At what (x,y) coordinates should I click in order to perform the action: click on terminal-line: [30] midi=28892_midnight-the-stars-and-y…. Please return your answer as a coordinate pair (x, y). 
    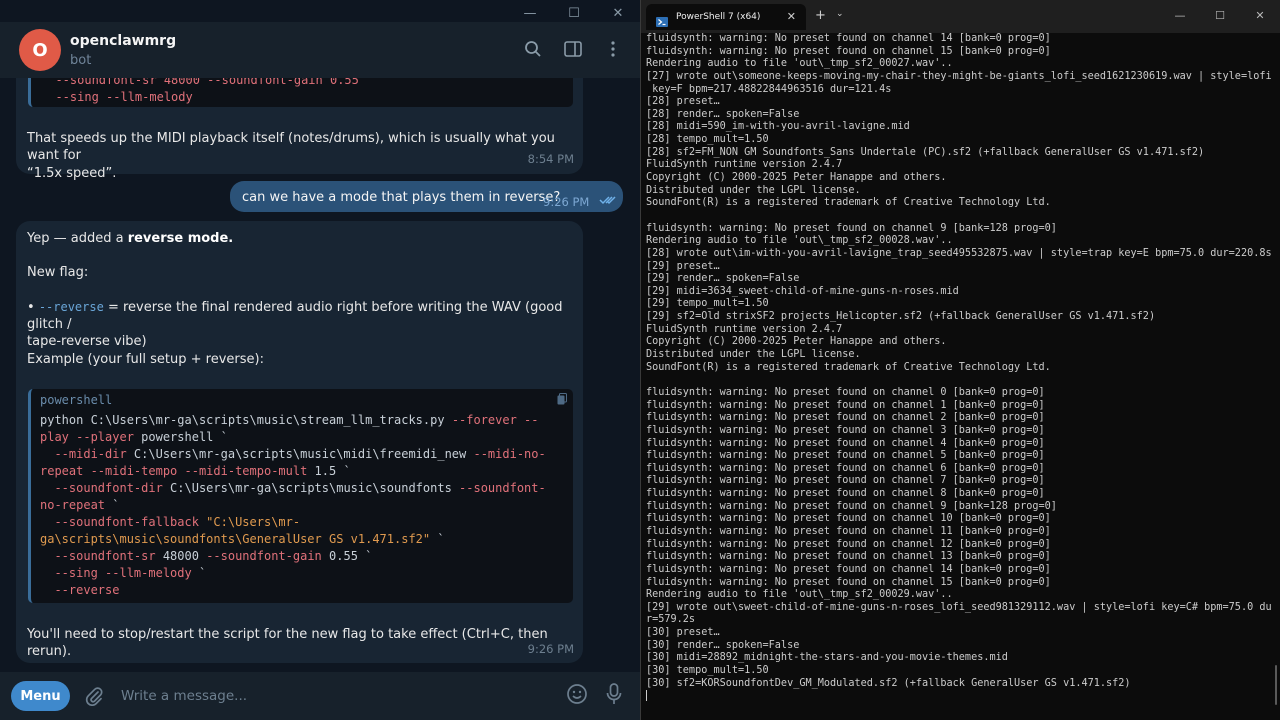
    Looking at the image, I should click on (827, 658).